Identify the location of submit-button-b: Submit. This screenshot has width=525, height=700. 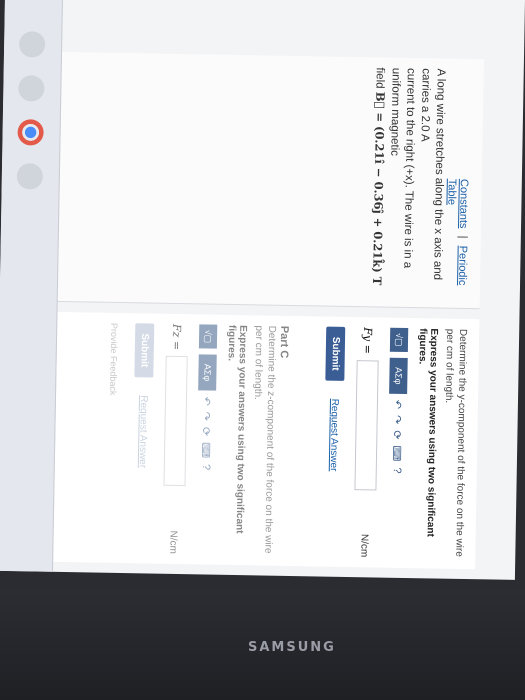
(335, 353).